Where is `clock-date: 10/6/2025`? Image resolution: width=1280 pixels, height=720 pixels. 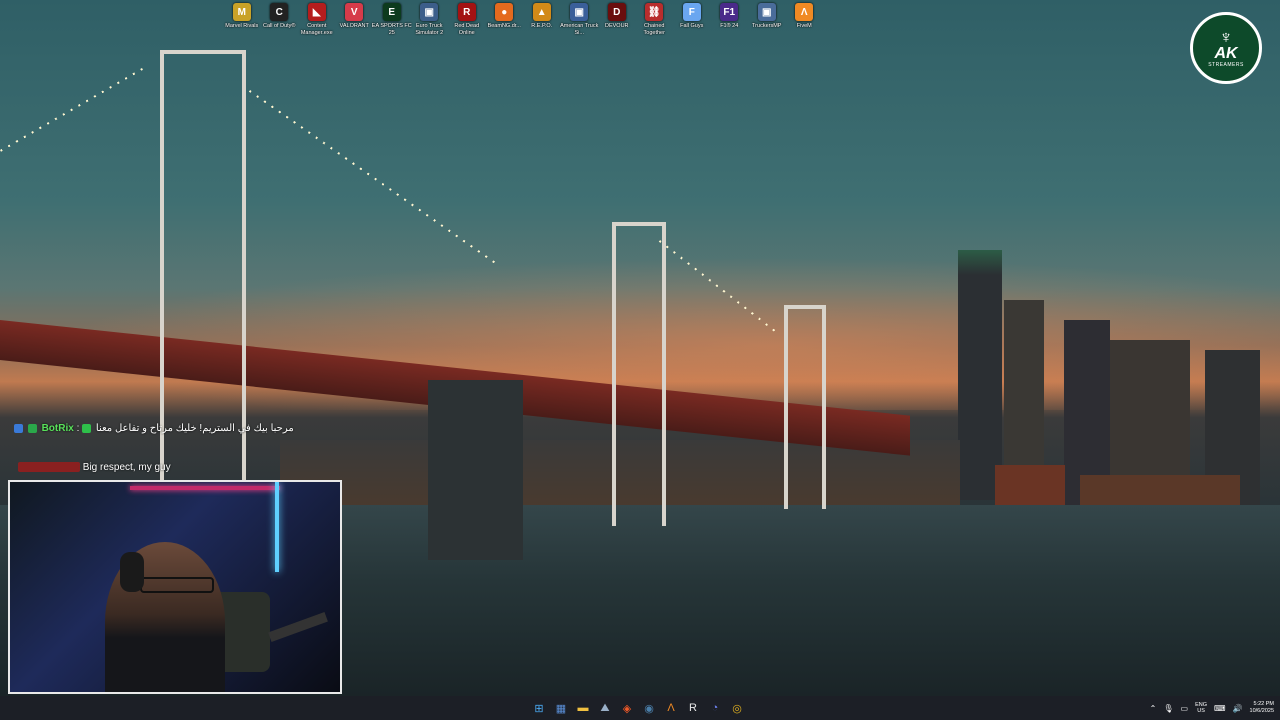
clock-date: 10/6/2025 is located at coordinates (1261, 711).